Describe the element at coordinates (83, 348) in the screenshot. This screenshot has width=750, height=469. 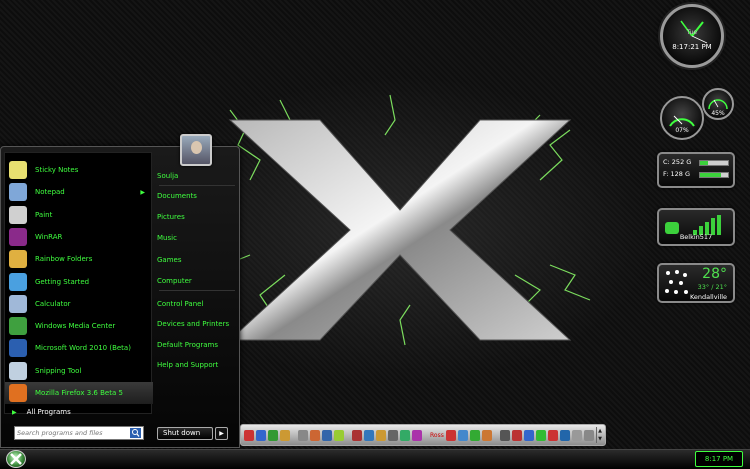
I see `program-label: Microsoft Word 2010 (Beta)` at that location.